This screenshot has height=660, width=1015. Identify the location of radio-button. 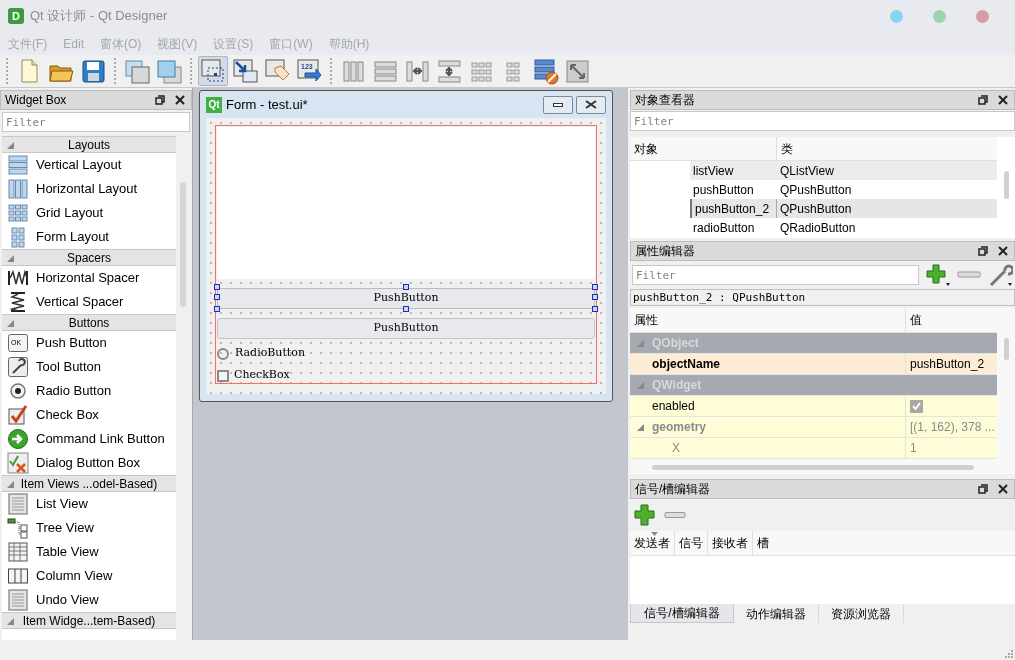
(223, 353).